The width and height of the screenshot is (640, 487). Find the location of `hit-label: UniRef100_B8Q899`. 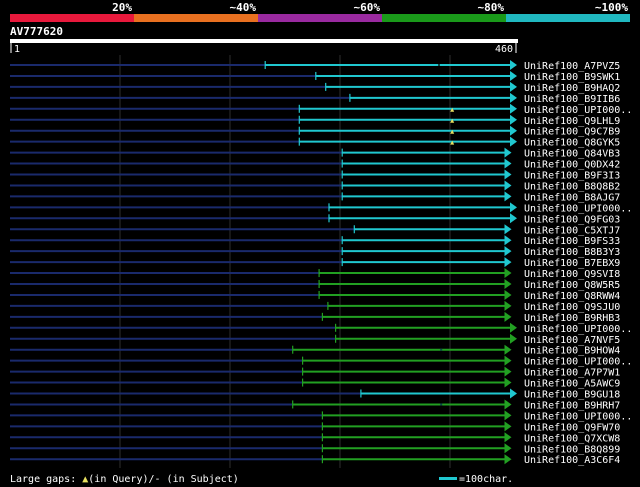

hit-label: UniRef100_B8Q899 is located at coordinates (572, 449).